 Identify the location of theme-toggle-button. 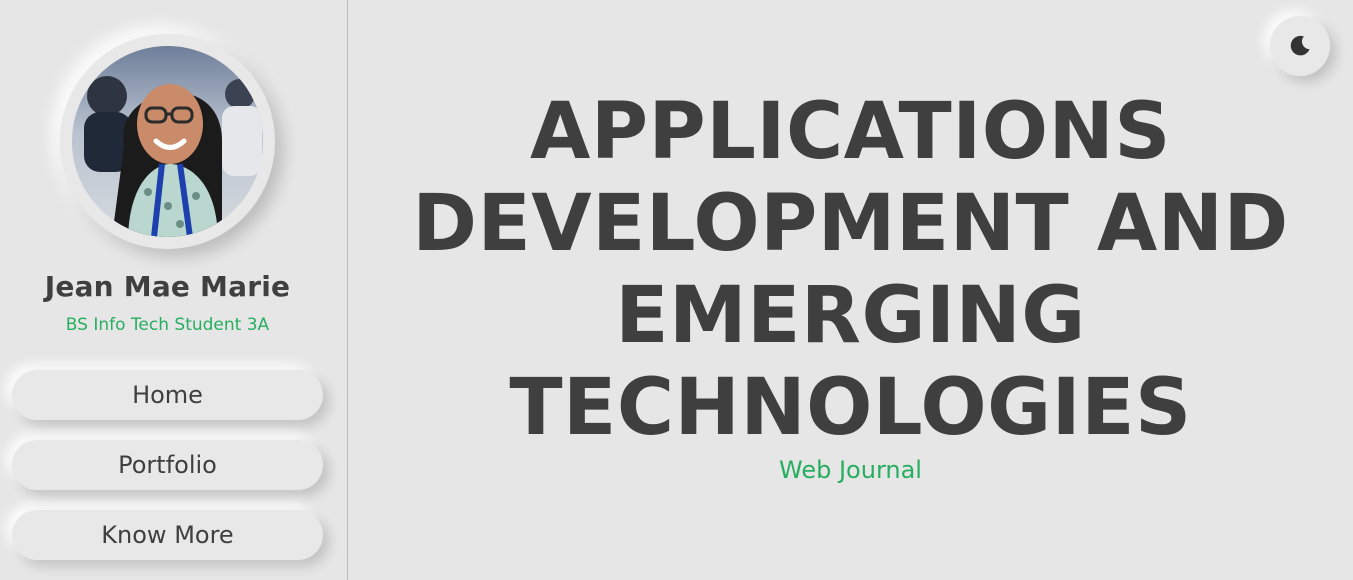
(1300, 46).